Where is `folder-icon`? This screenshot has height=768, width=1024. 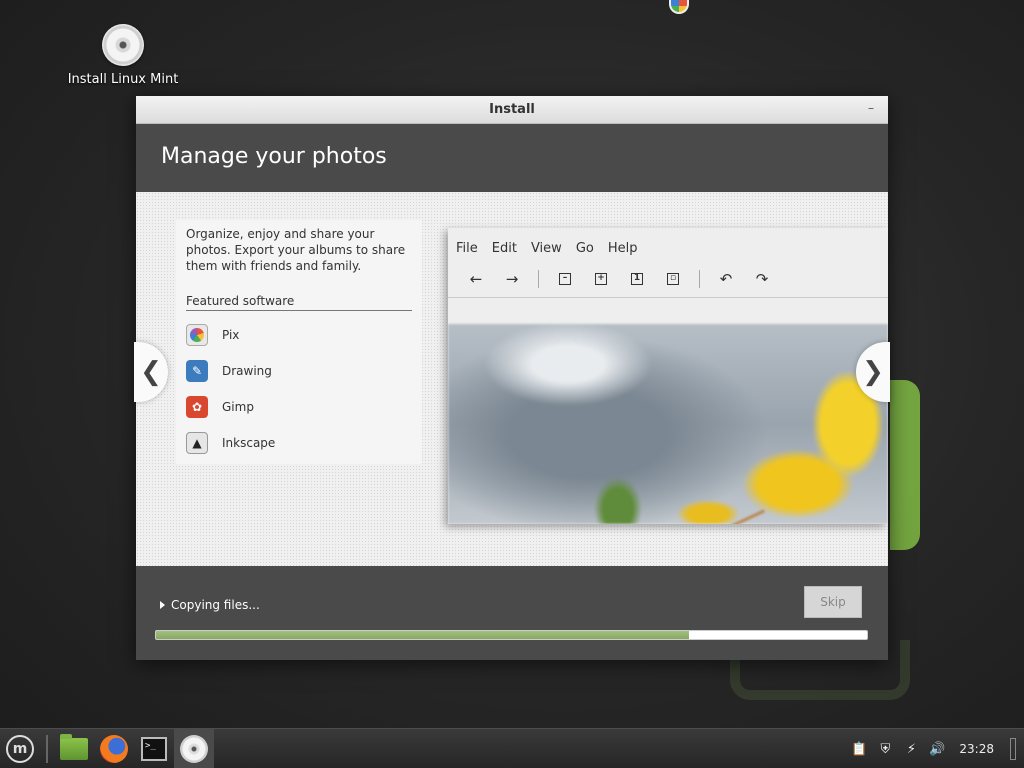 folder-icon is located at coordinates (74, 746).